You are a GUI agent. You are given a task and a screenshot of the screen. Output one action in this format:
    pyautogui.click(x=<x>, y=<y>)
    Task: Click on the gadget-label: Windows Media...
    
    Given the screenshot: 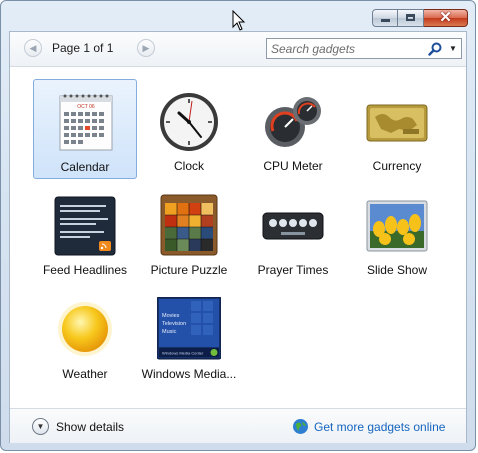 What is the action you would take?
    pyautogui.click(x=189, y=374)
    